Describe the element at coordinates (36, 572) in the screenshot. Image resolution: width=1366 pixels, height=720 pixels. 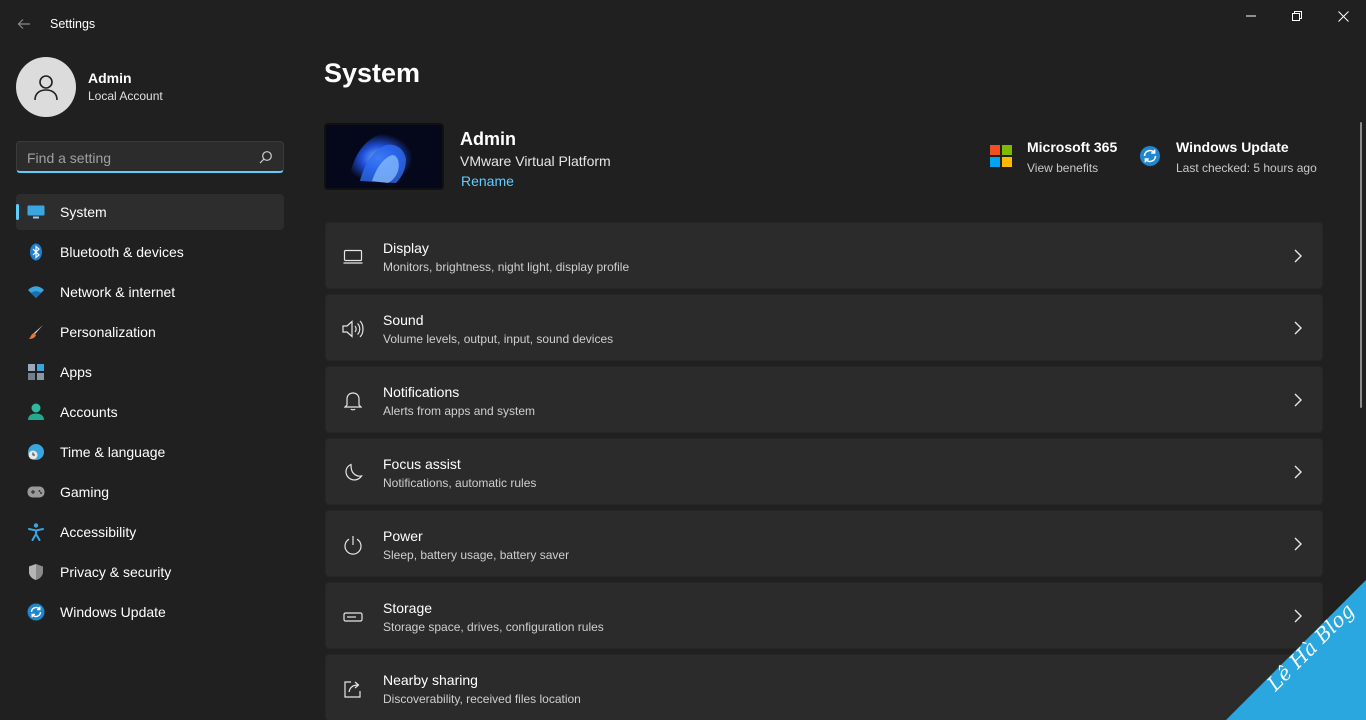
I see `shield-icon` at that location.